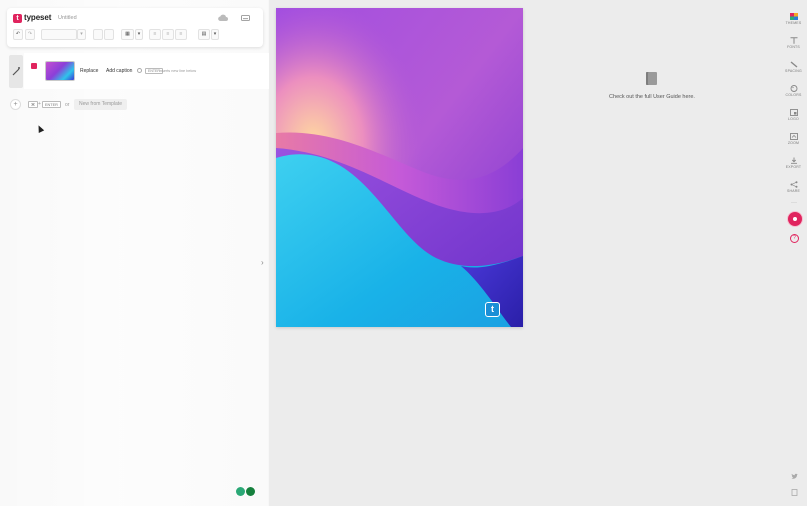 The height and width of the screenshot is (506, 807). Describe the element at coordinates (18, 34) in the screenshot. I see `undo-button: ↶` at that location.